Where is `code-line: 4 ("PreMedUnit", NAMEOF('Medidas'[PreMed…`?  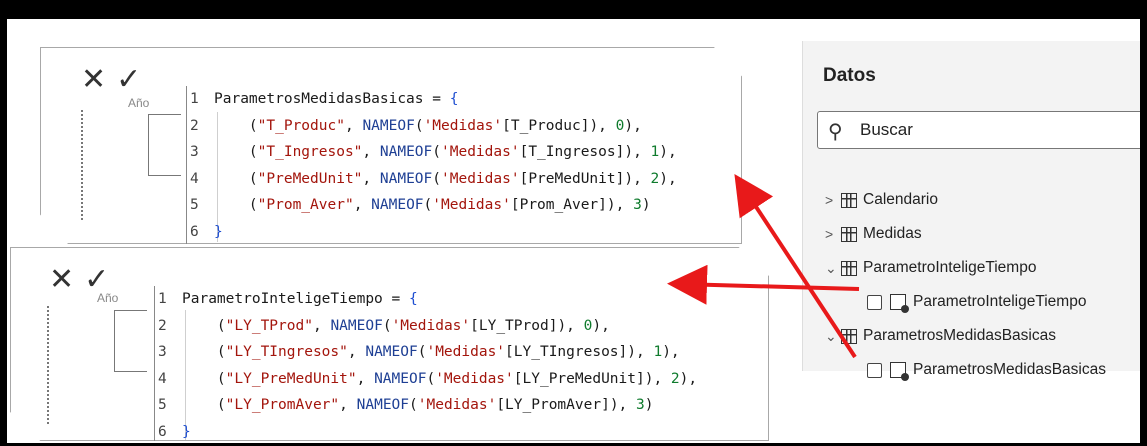
code-line: 4 ("PreMedUnit", NAMEOF('Medidas'[PreMed… is located at coordinates (431, 178).